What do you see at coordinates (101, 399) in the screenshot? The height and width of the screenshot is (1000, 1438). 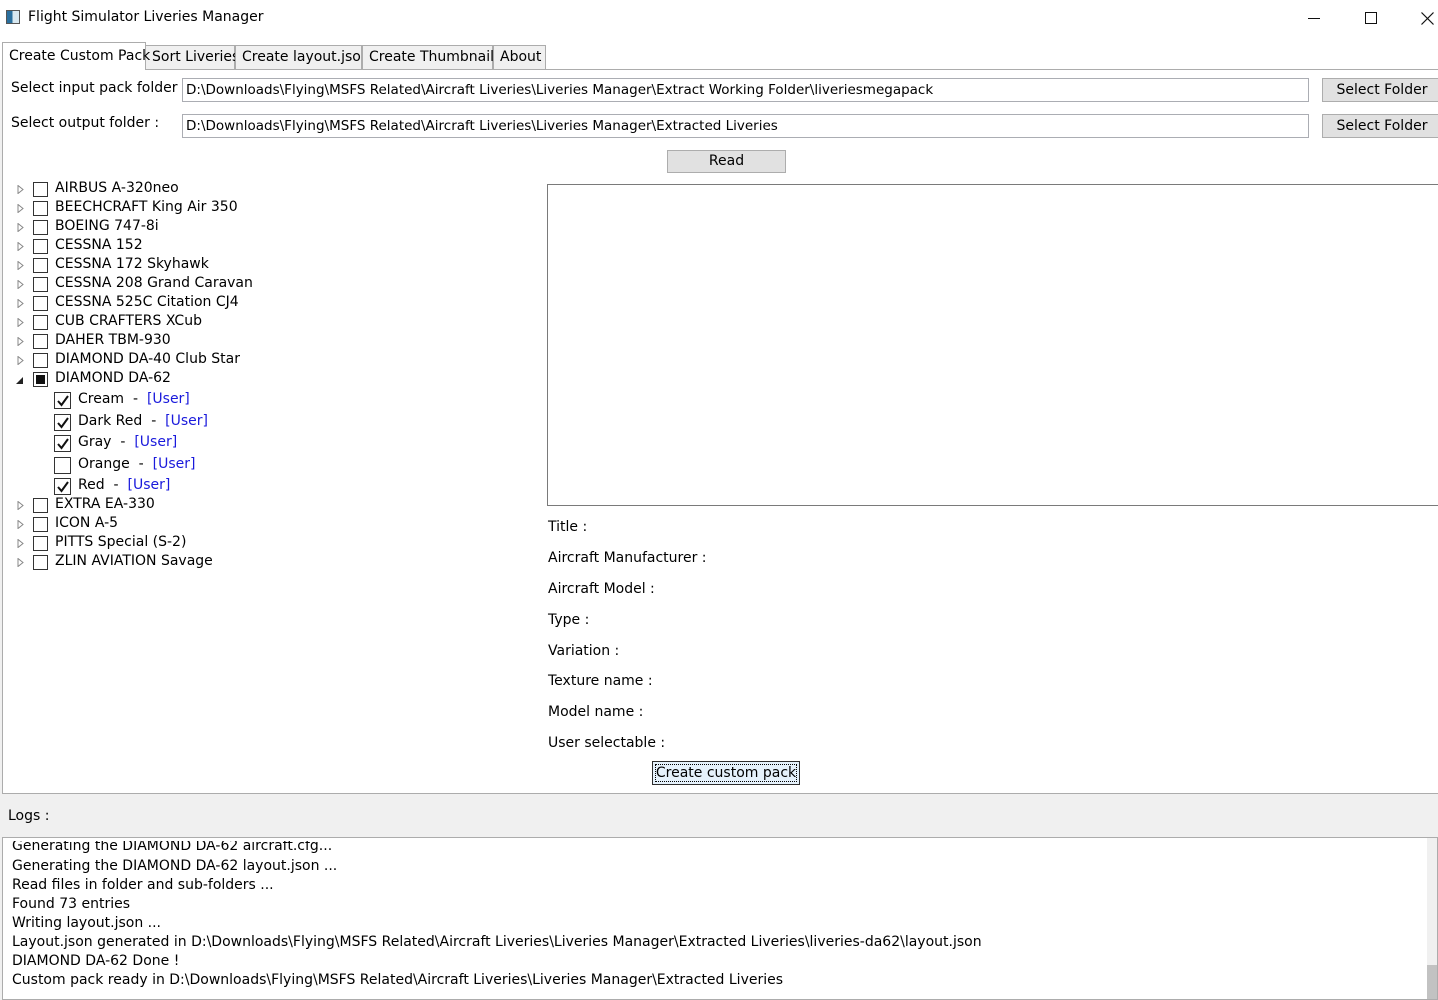 I see `livery-name: Cream` at bounding box center [101, 399].